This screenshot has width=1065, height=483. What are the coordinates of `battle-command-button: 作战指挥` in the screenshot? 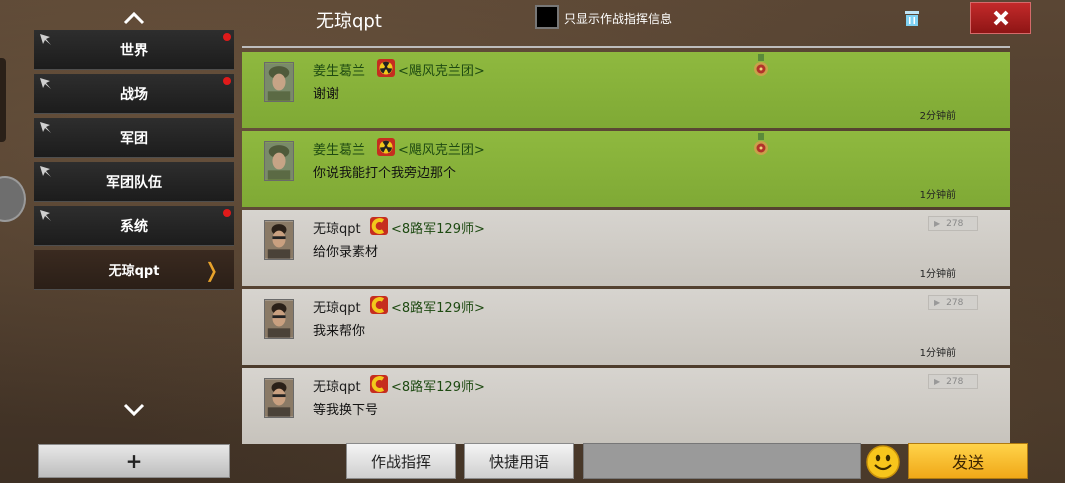 It's located at (401, 461).